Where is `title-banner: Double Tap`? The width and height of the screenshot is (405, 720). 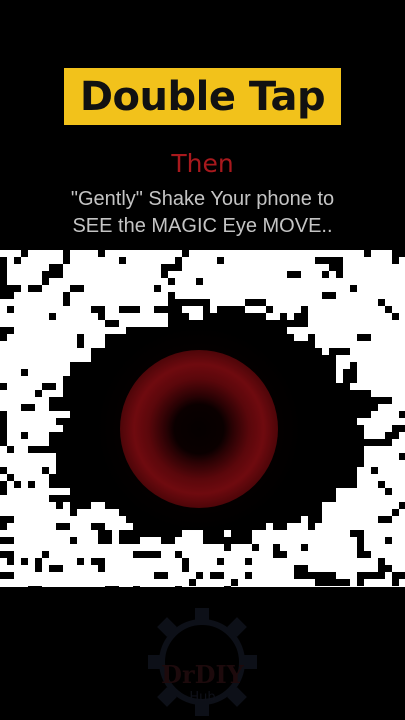 title-banner: Double Tap is located at coordinates (202, 96).